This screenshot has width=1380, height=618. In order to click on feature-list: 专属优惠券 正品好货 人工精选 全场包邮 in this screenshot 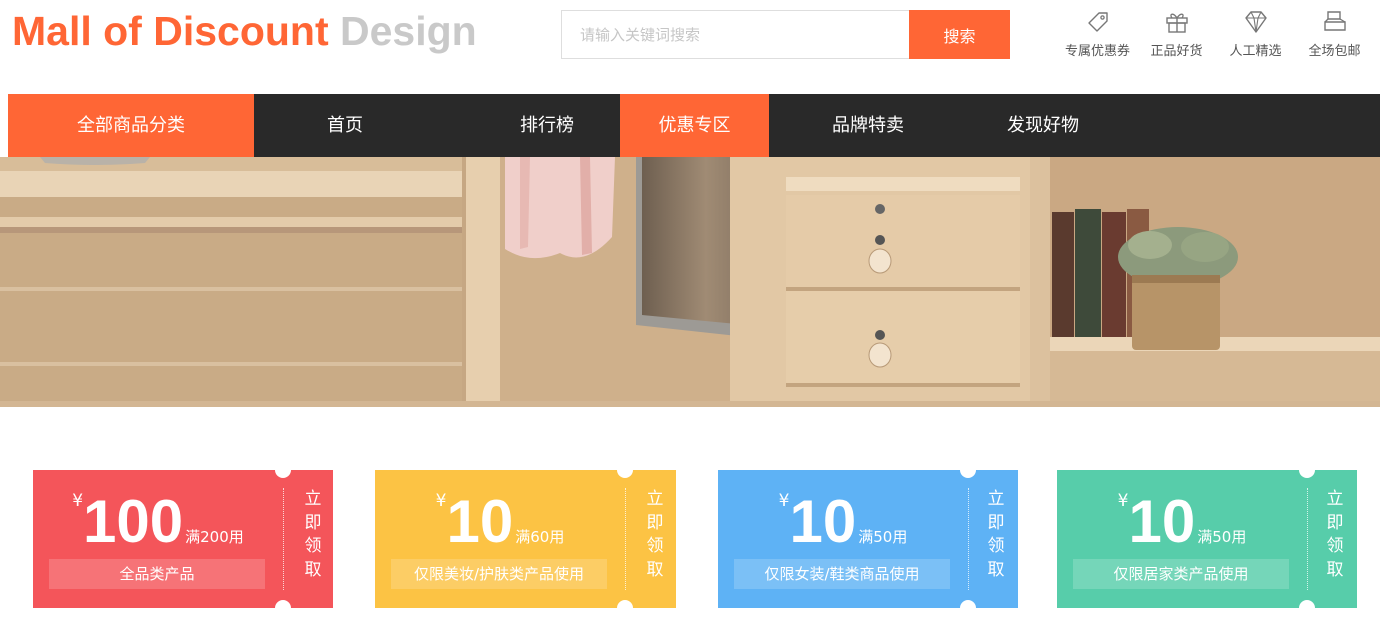, I will do `click(1216, 36)`.